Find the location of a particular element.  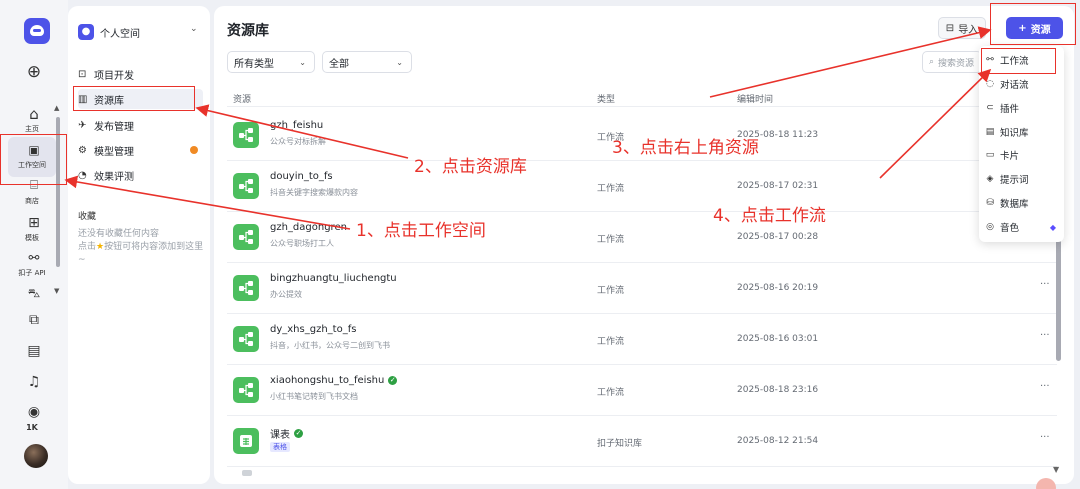

annotation-step2: 2、点击资源库 is located at coordinates (470, 167).